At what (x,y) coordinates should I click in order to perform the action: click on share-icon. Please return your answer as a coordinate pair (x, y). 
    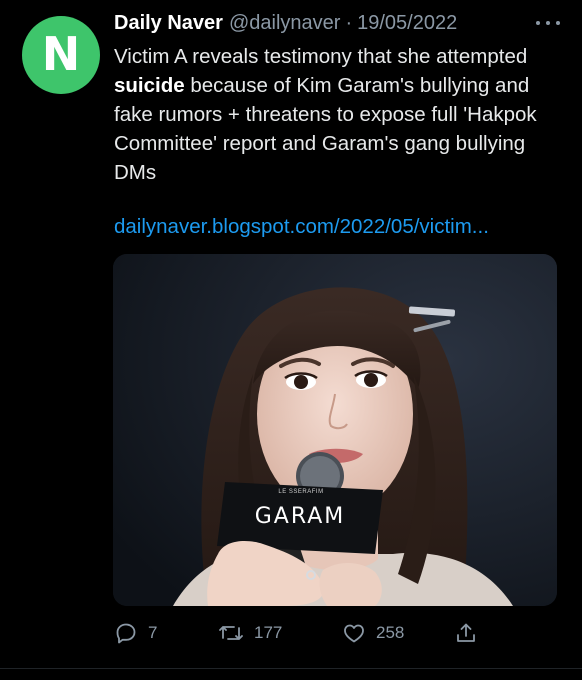
    Looking at the image, I should click on (466, 633).